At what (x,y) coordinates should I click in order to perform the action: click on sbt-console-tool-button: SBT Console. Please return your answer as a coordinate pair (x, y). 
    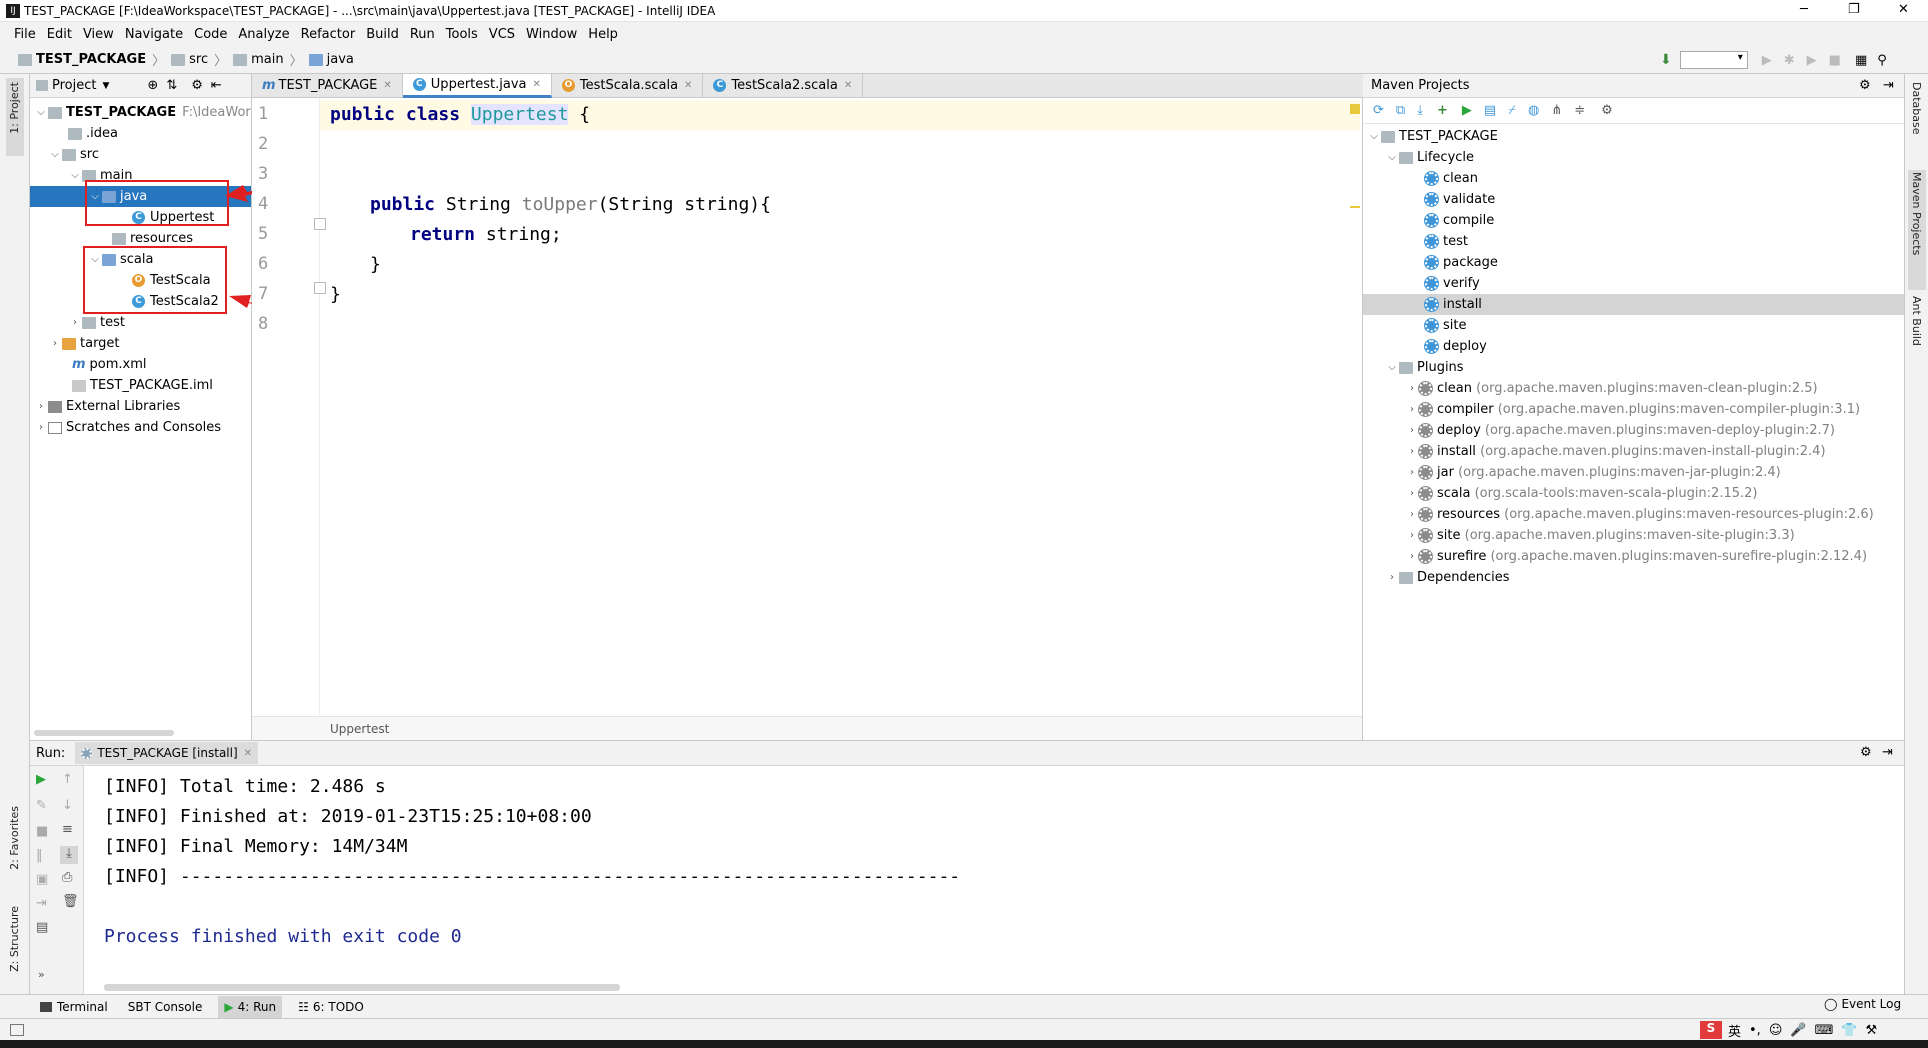
    Looking at the image, I should click on (165, 1007).